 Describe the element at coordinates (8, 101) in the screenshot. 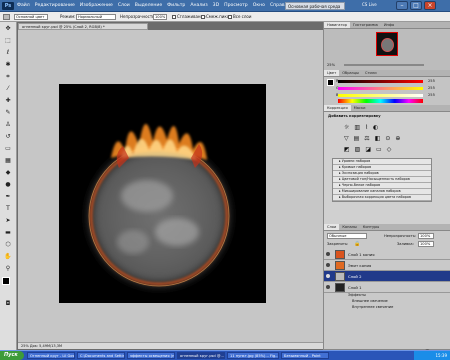

I see `healing-brush-tool-icon: ✚` at that location.